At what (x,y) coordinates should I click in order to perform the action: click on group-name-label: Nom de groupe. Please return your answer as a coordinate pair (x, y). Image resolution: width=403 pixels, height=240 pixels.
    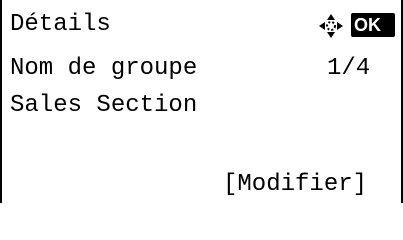
    Looking at the image, I should click on (104, 68).